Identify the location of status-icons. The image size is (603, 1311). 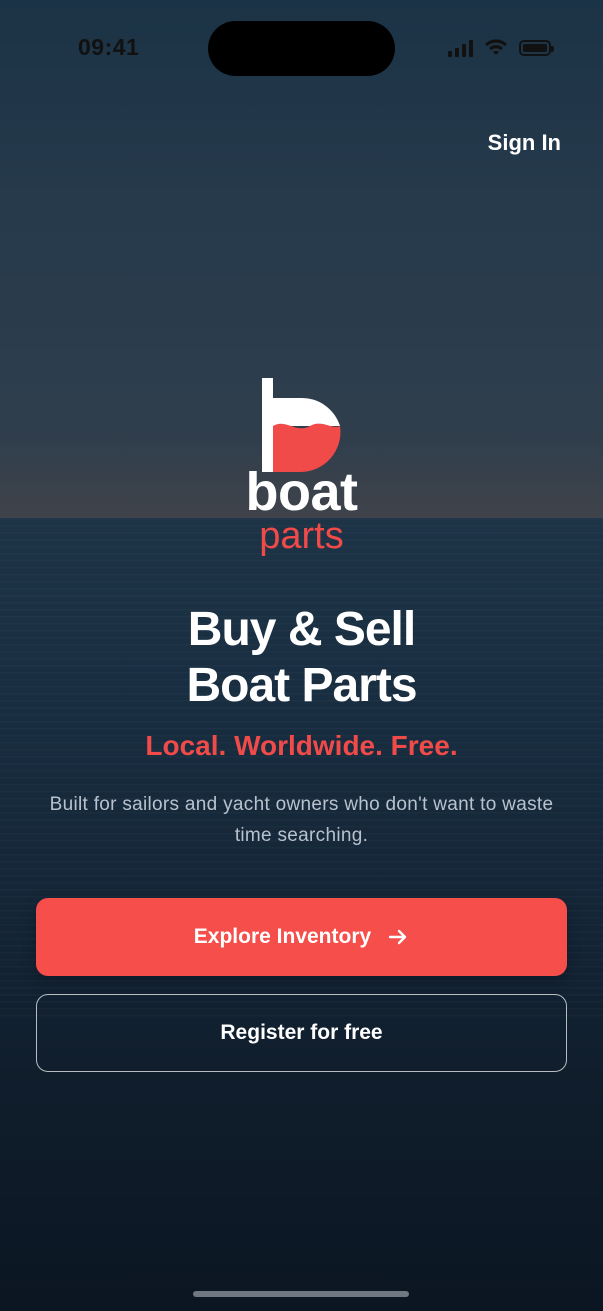
(501, 48).